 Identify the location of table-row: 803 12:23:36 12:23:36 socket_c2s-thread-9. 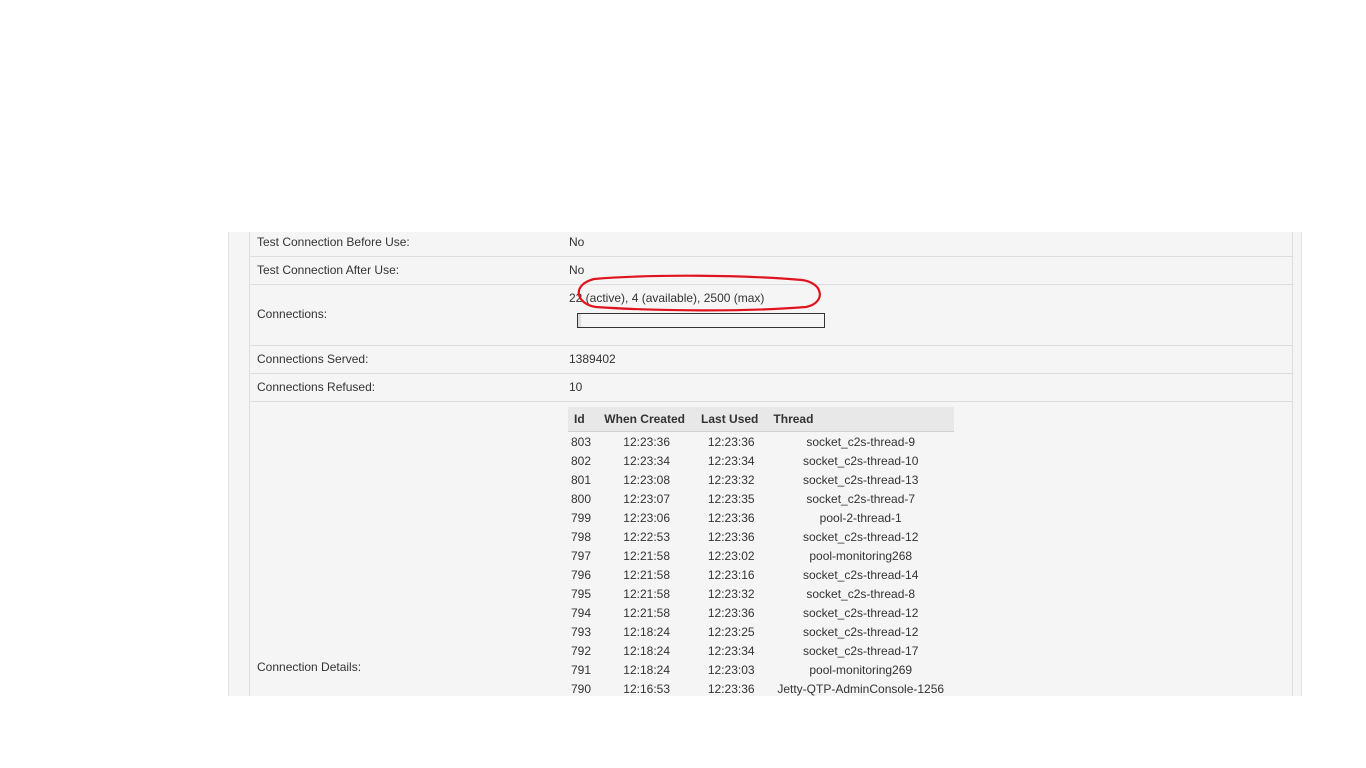
(761, 442).